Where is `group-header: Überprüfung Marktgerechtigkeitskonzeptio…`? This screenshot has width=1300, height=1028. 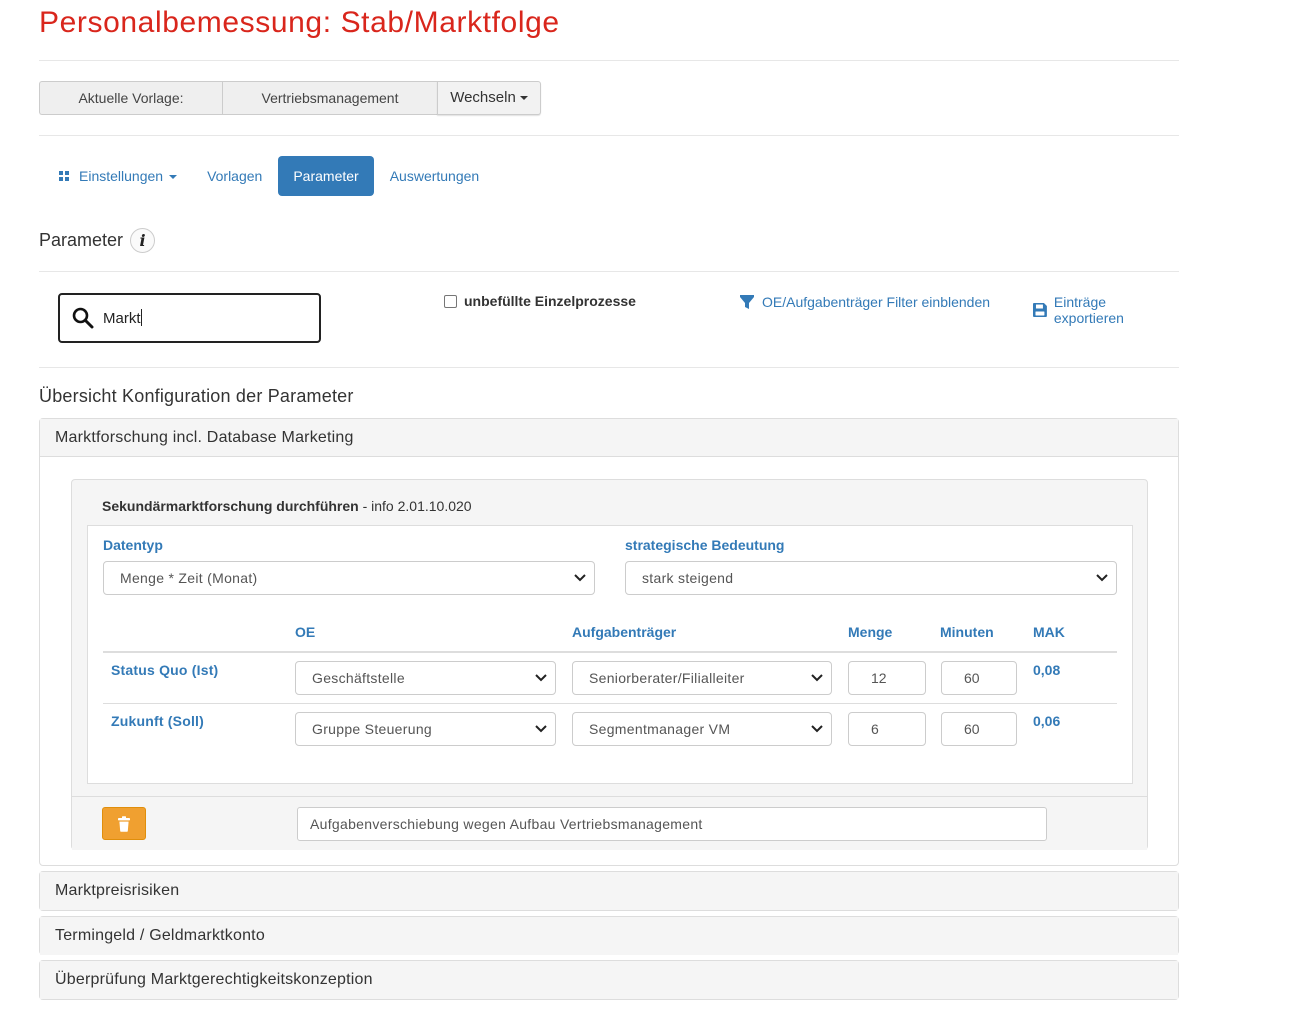
group-header: Überprüfung Marktgerechtigkeitskonzeptio… is located at coordinates (609, 980).